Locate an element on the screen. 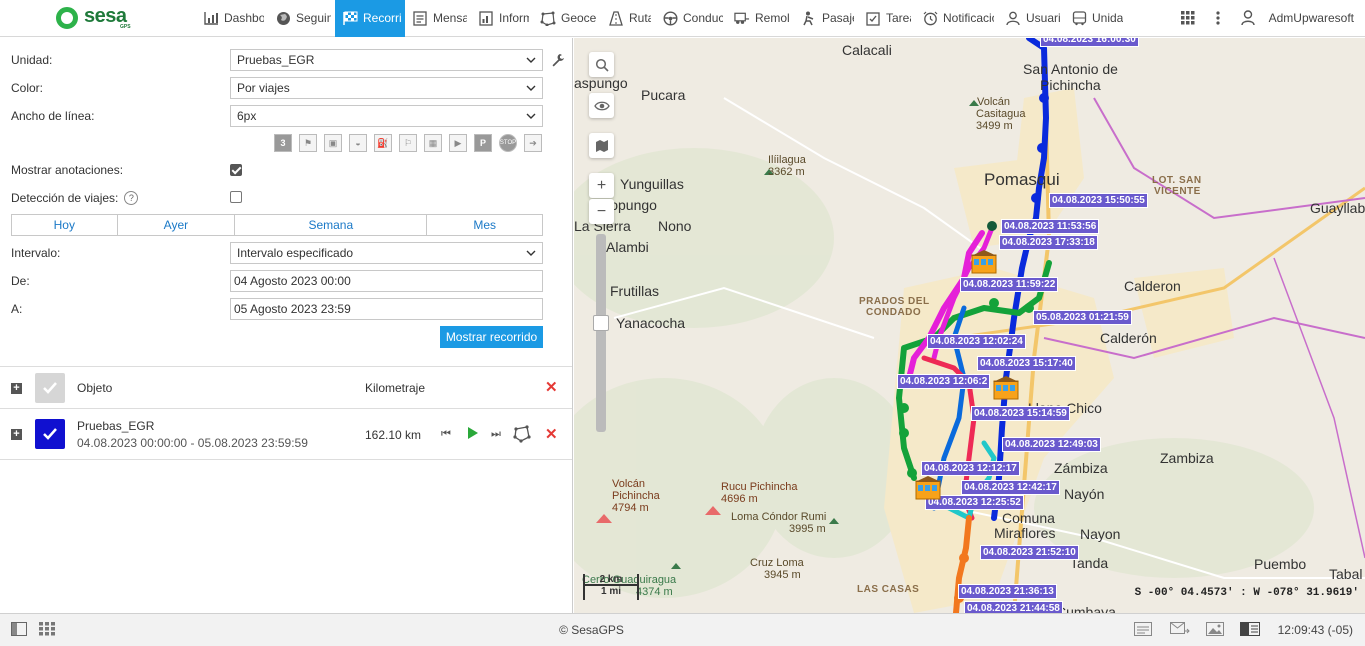 The image size is (1365, 646). nav-item-pasajeros: Pasajeros is located at coordinates (826, 18).